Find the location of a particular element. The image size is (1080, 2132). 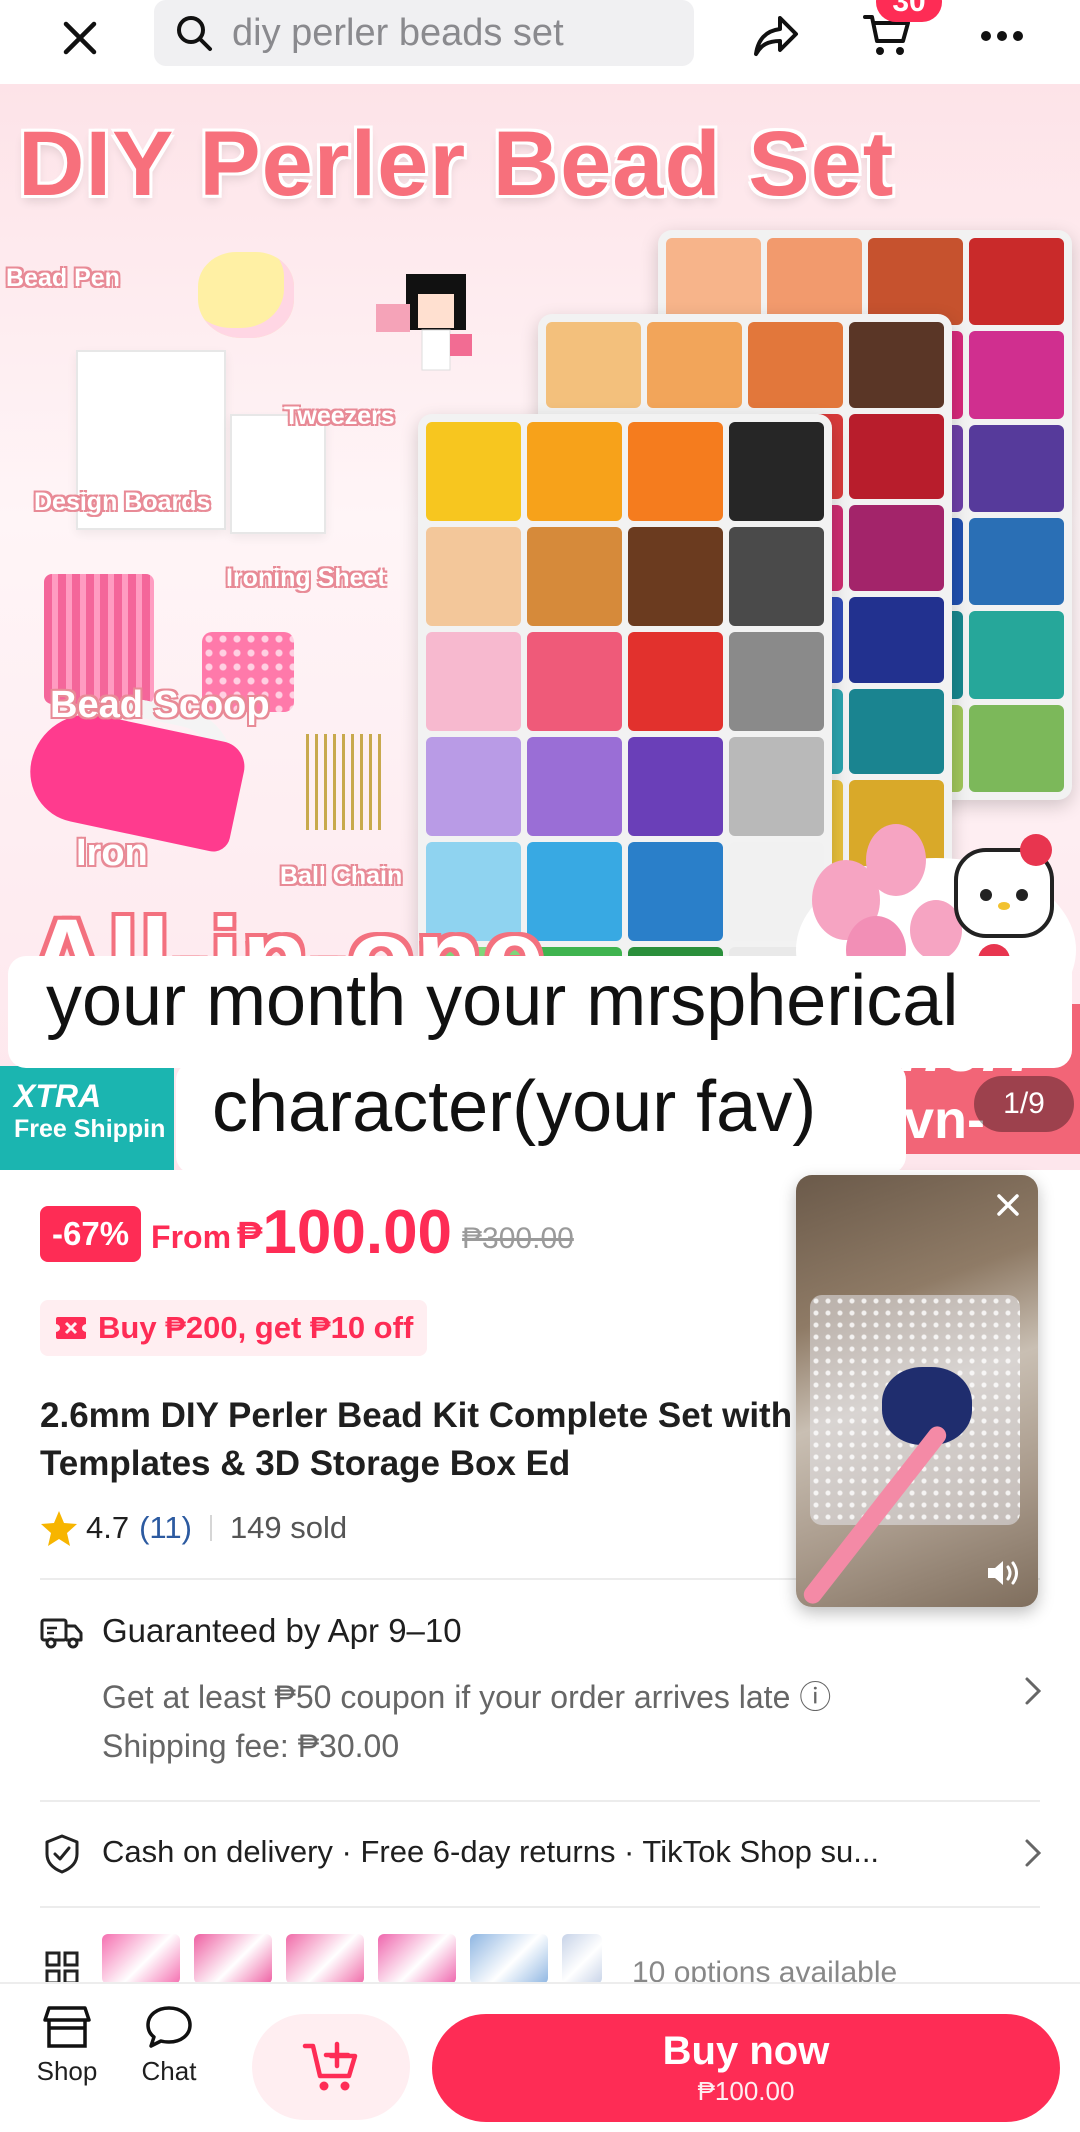

xtra-badge-title: XTRA is located at coordinates (58, 1096).